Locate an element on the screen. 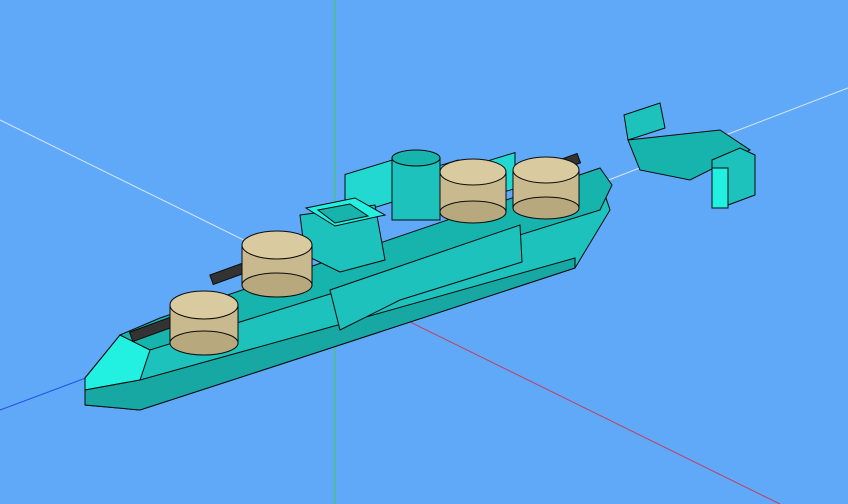 The height and width of the screenshot is (504, 848). stern-cap-face is located at coordinates (720, 188).